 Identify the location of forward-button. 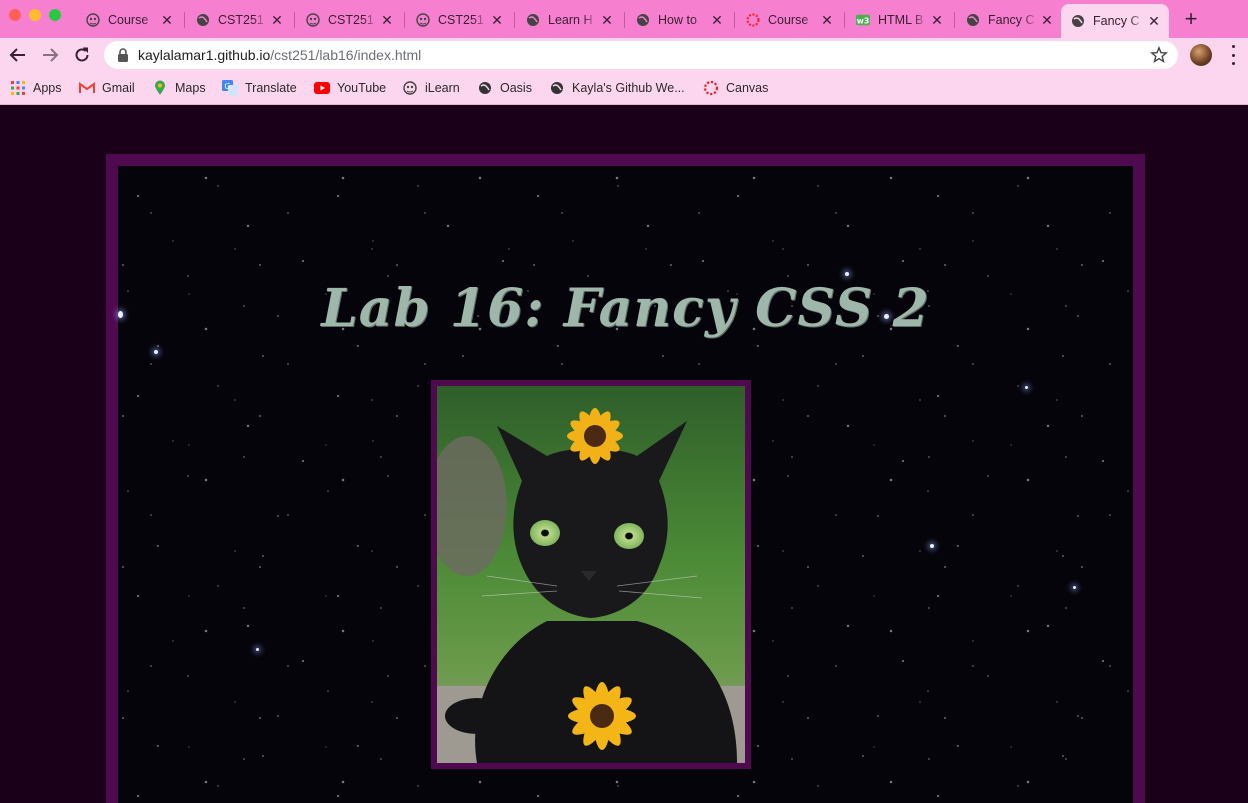
(50, 55).